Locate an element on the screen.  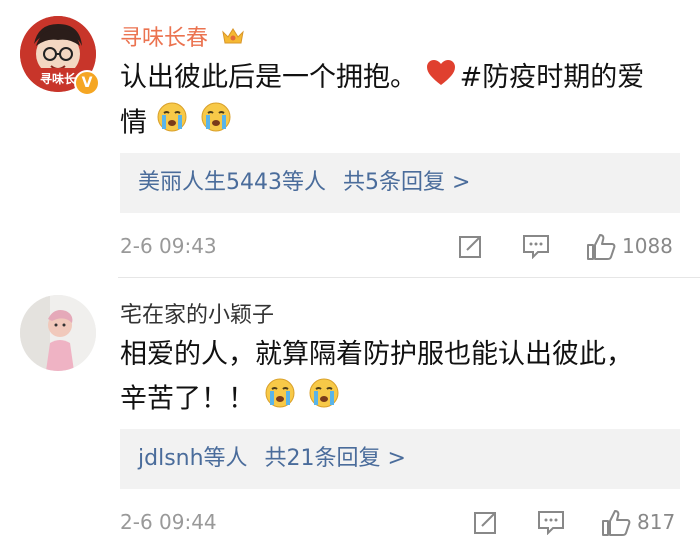
replies-count: 共21条回复 > is located at coordinates (335, 458).